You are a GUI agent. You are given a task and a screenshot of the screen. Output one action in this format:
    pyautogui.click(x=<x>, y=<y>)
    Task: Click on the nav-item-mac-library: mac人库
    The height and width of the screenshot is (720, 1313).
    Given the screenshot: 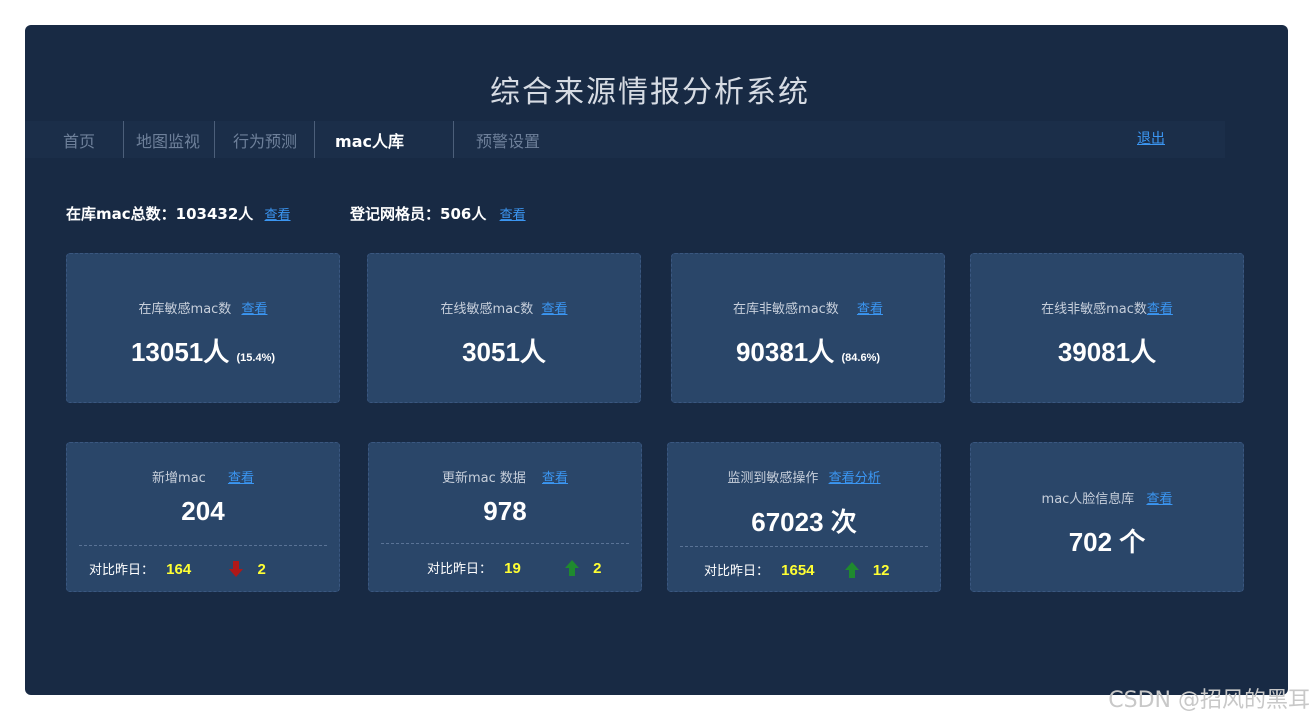 What is the action you would take?
    pyautogui.click(x=384, y=139)
    